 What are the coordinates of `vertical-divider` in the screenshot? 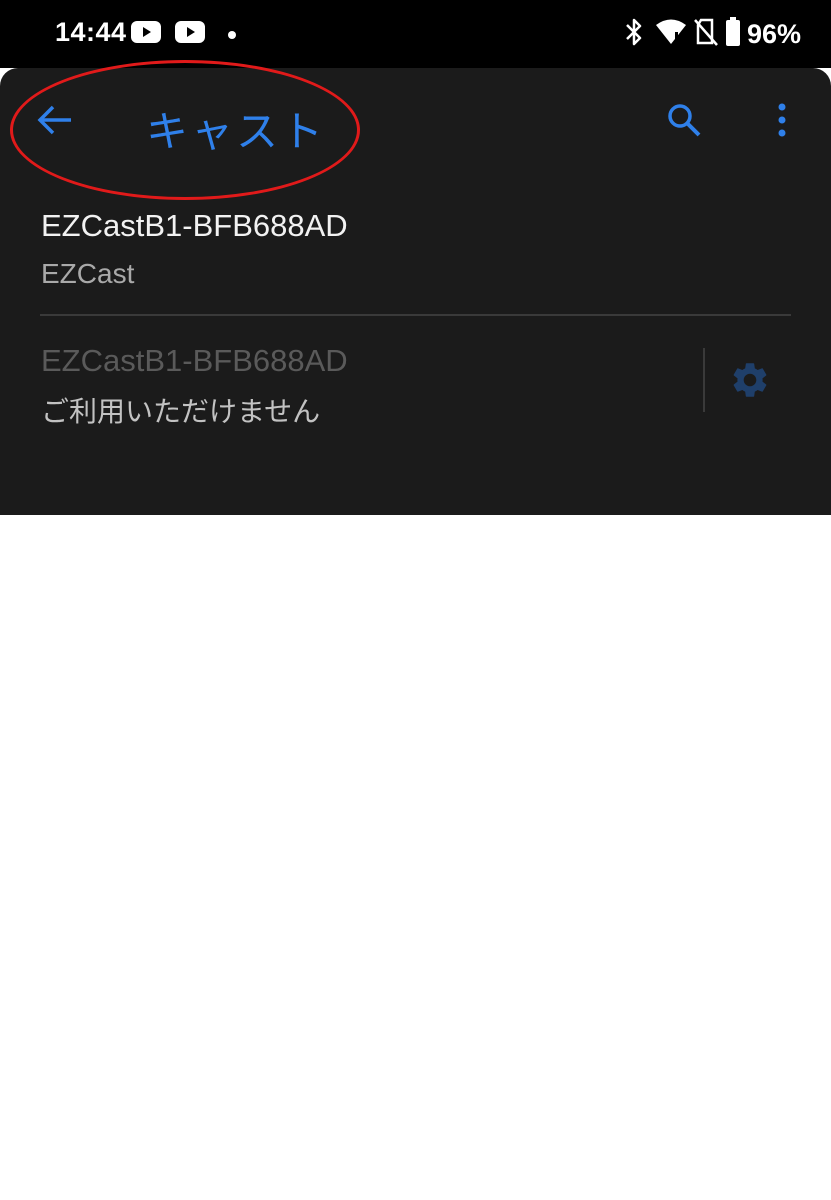 It's located at (704, 380).